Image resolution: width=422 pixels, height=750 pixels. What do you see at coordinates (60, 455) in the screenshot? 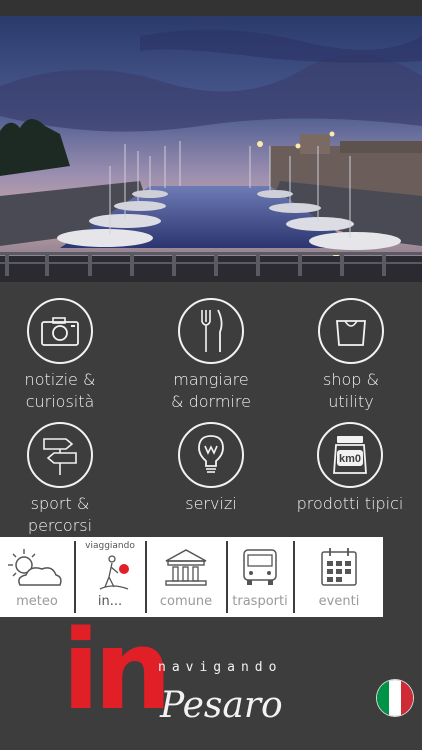
I see `signpost-icon` at bounding box center [60, 455].